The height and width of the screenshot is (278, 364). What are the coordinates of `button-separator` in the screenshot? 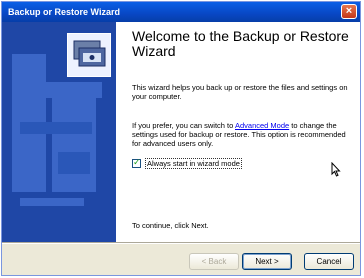 It's located at (181, 243).